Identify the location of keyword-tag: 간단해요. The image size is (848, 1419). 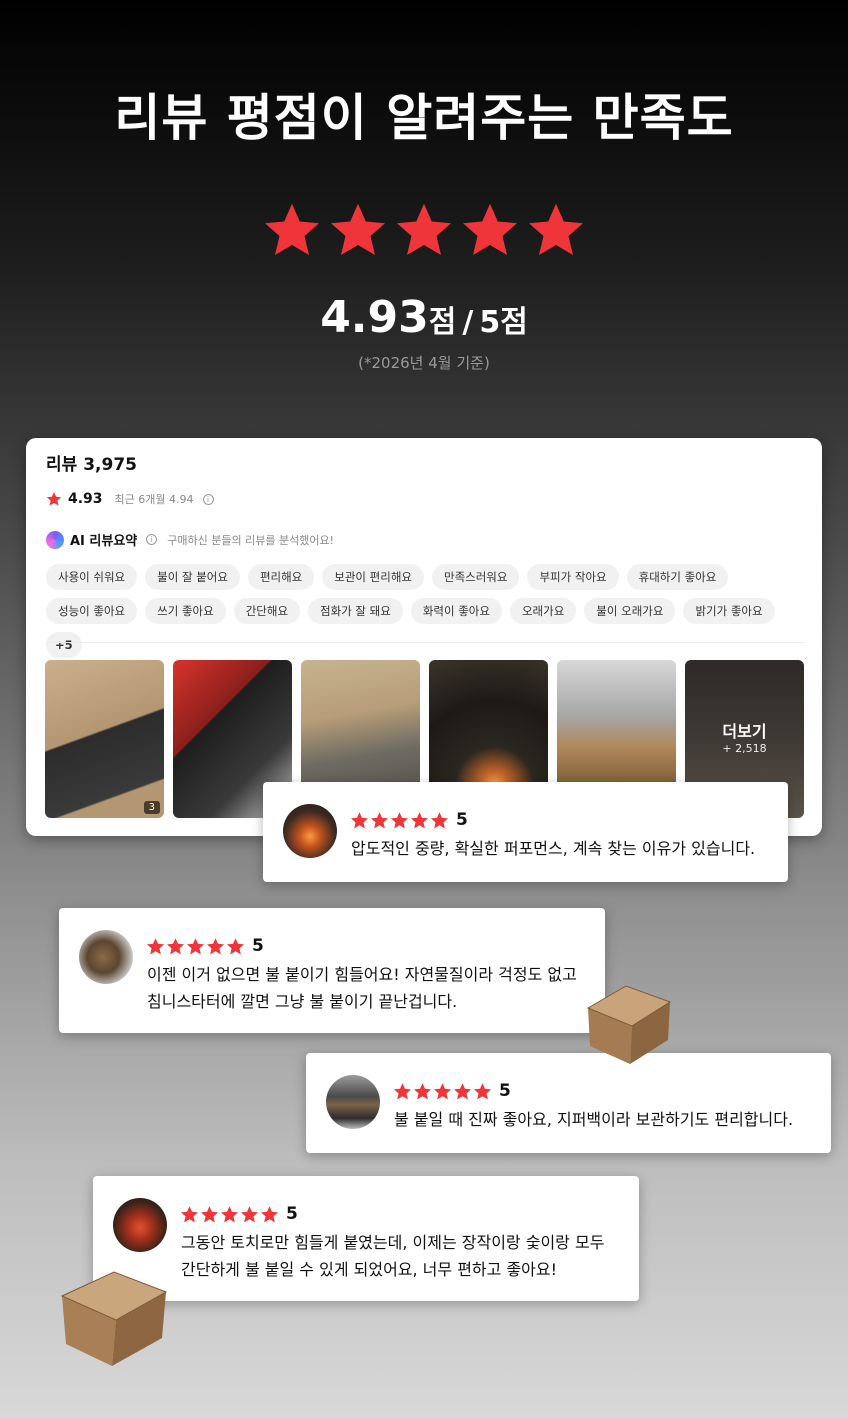
(267, 611).